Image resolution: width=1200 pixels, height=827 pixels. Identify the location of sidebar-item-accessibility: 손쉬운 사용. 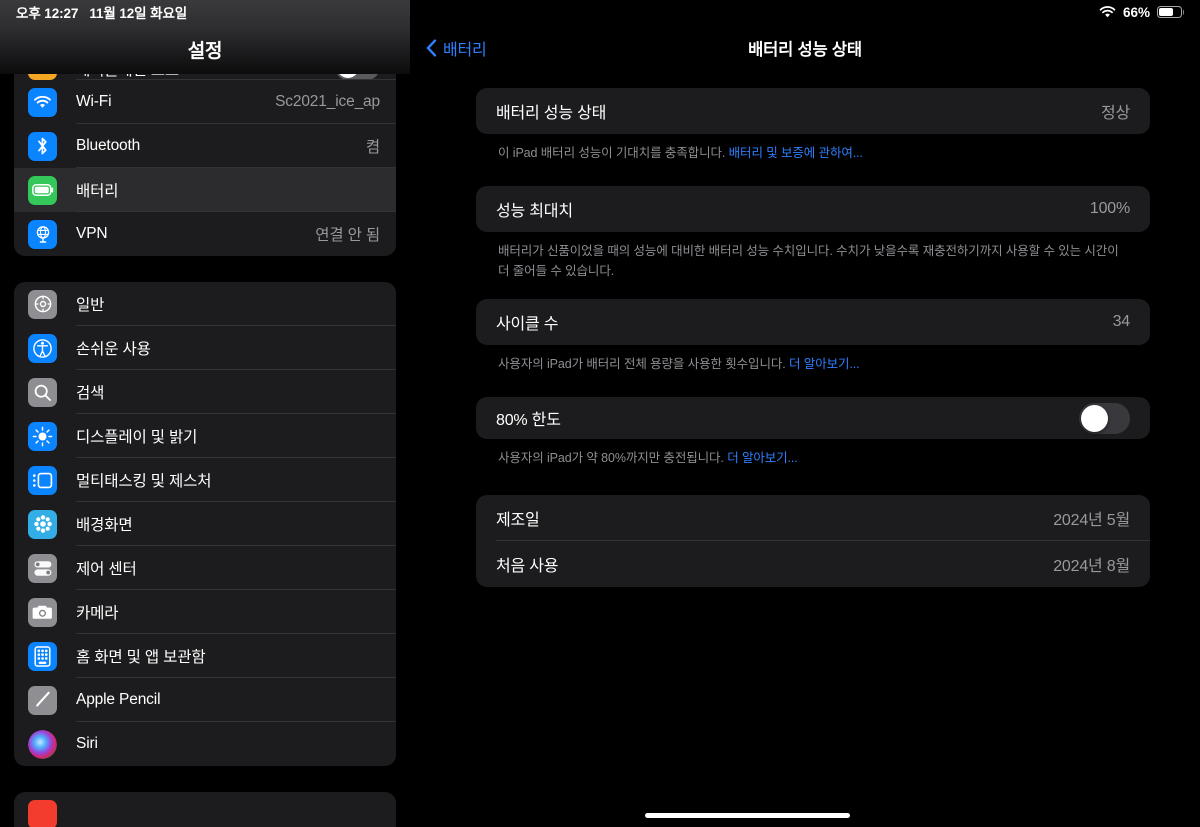
(205, 348).